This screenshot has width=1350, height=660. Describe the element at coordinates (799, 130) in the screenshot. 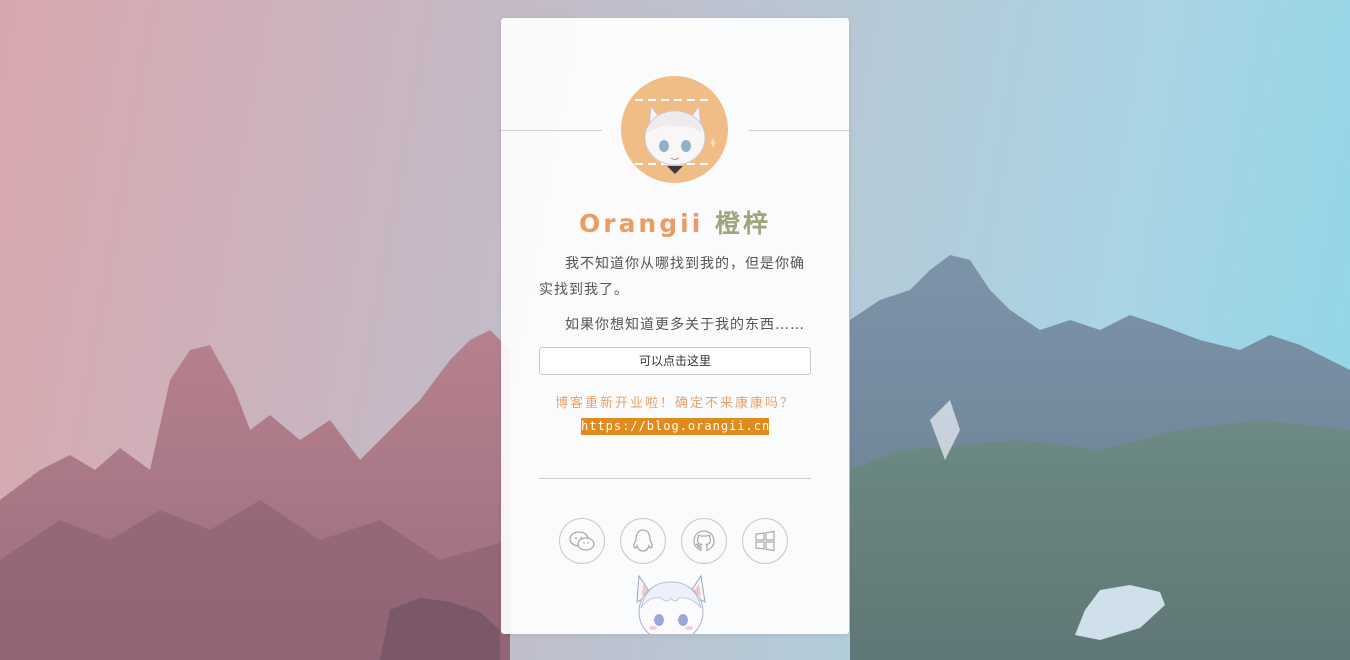

I see `header-line-right` at that location.